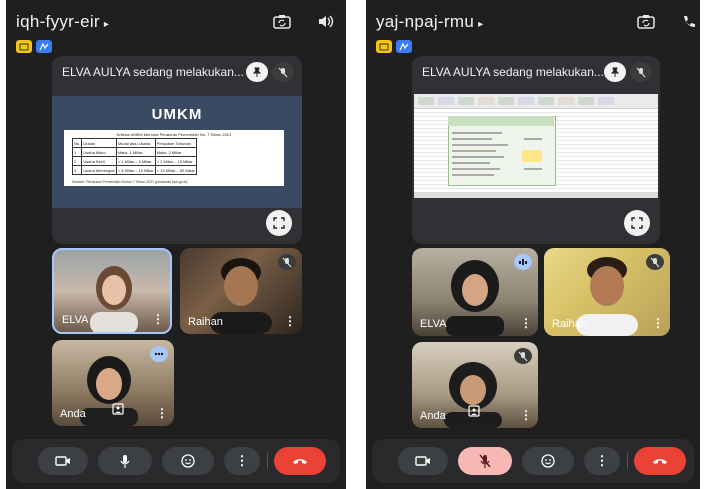 Image resolution: width=704 pixels, height=489 pixels. I want to click on phone-audio-icon, so click(690, 21).